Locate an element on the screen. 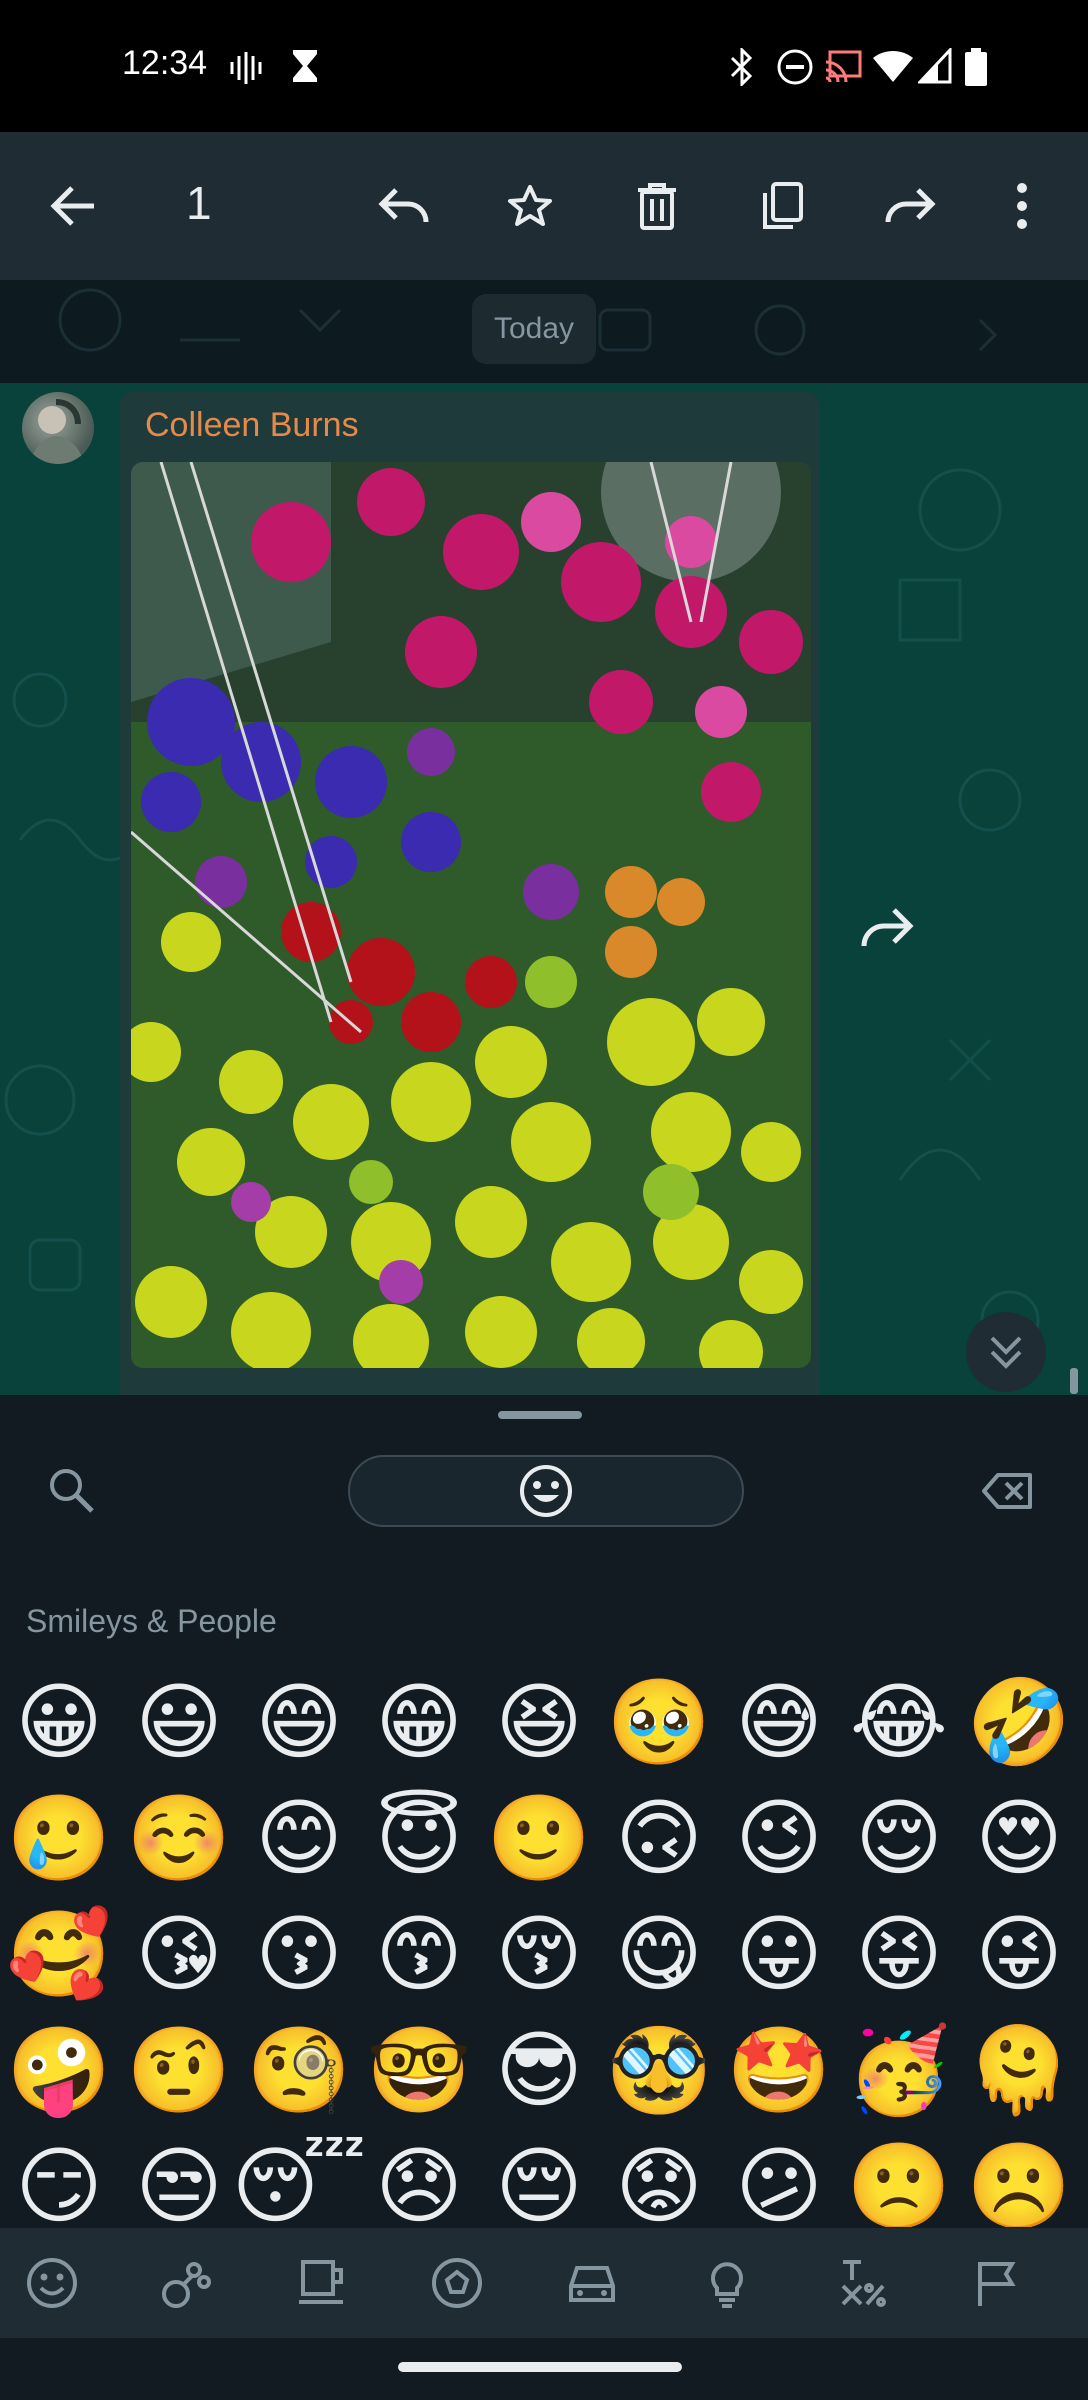 The width and height of the screenshot is (1088, 2400). emoji-key: 🥸 is located at coordinates (659, 2070).